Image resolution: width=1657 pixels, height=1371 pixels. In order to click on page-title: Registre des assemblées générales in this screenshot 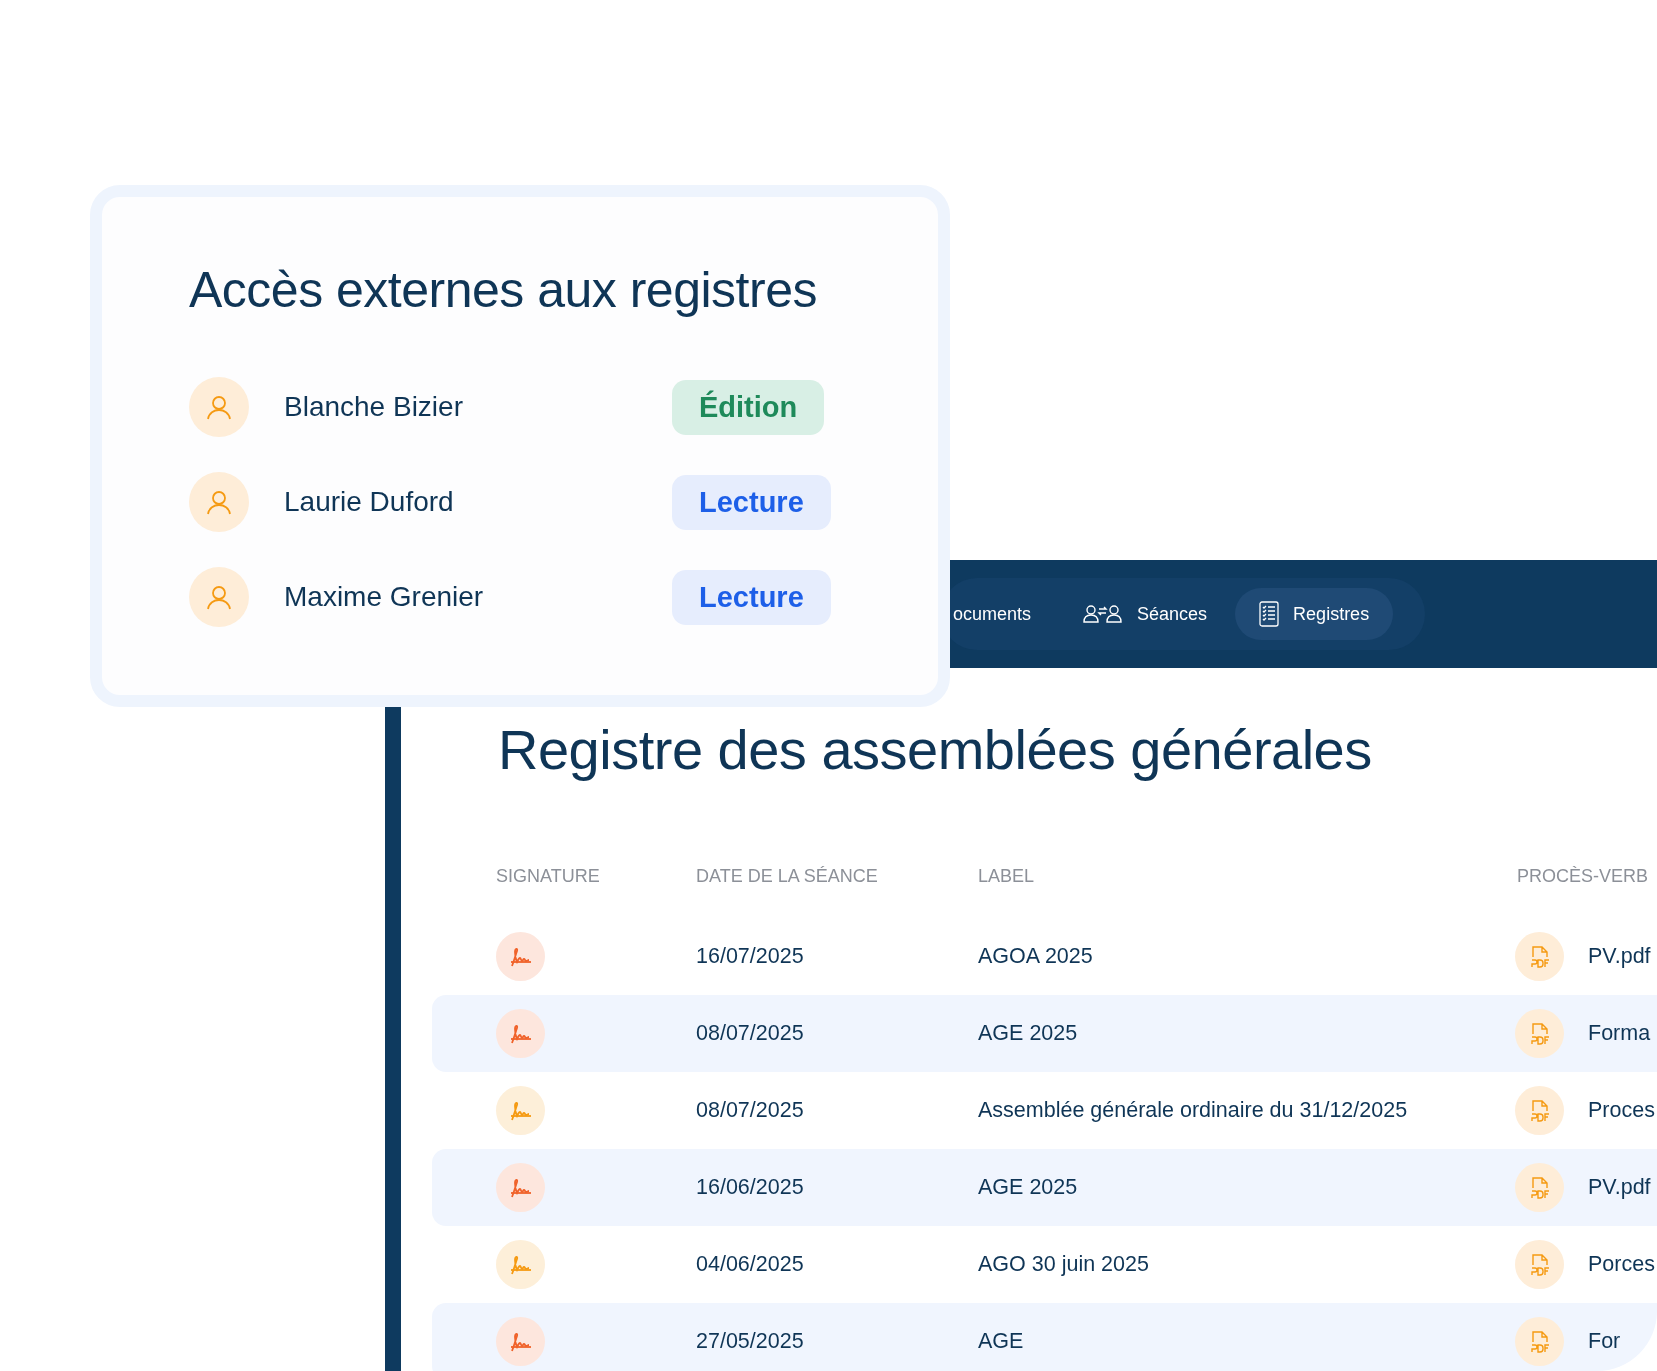, I will do `click(935, 750)`.